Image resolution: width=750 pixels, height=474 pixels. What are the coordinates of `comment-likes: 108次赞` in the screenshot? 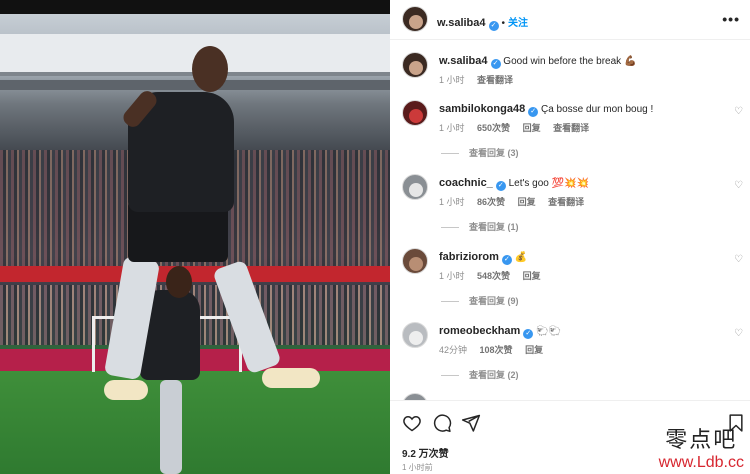 It's located at (496, 350).